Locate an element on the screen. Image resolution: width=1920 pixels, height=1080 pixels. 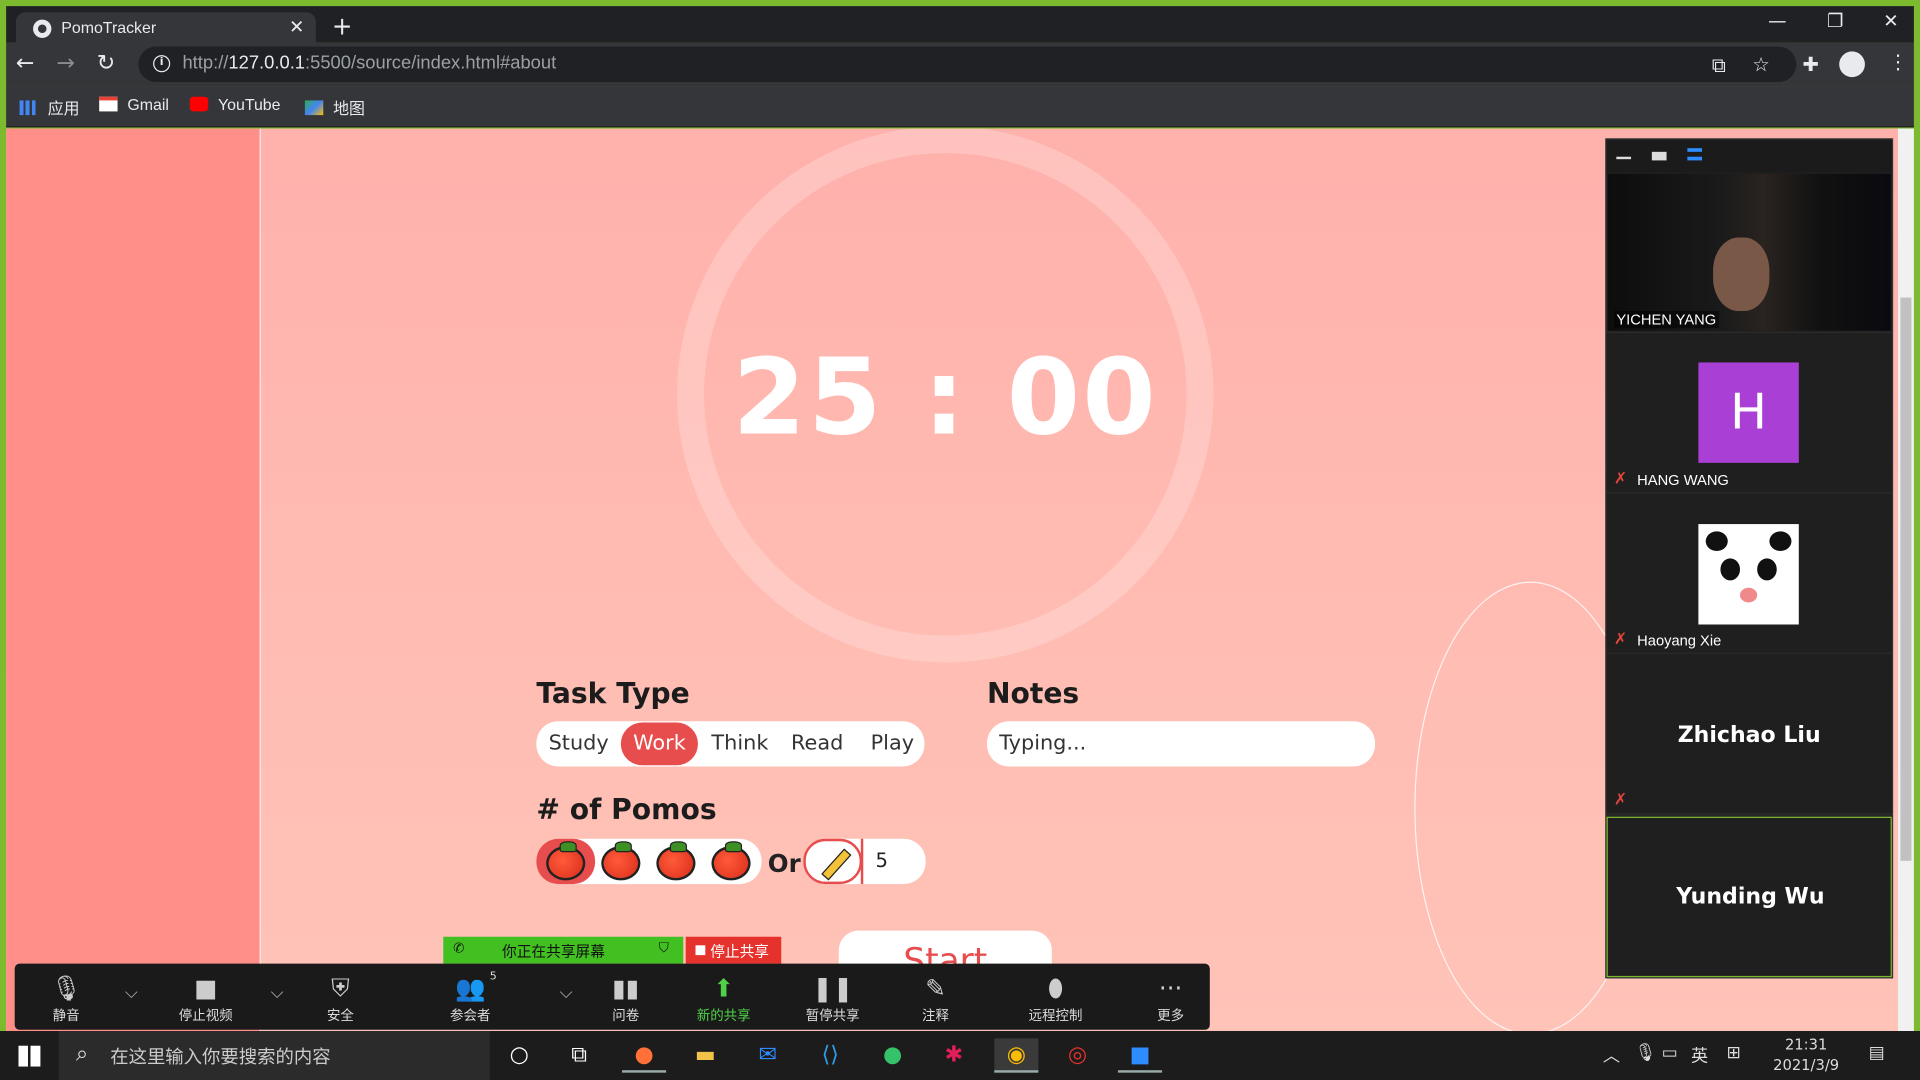
participant-tile: YICHEN YANG is located at coordinates (1749, 253).